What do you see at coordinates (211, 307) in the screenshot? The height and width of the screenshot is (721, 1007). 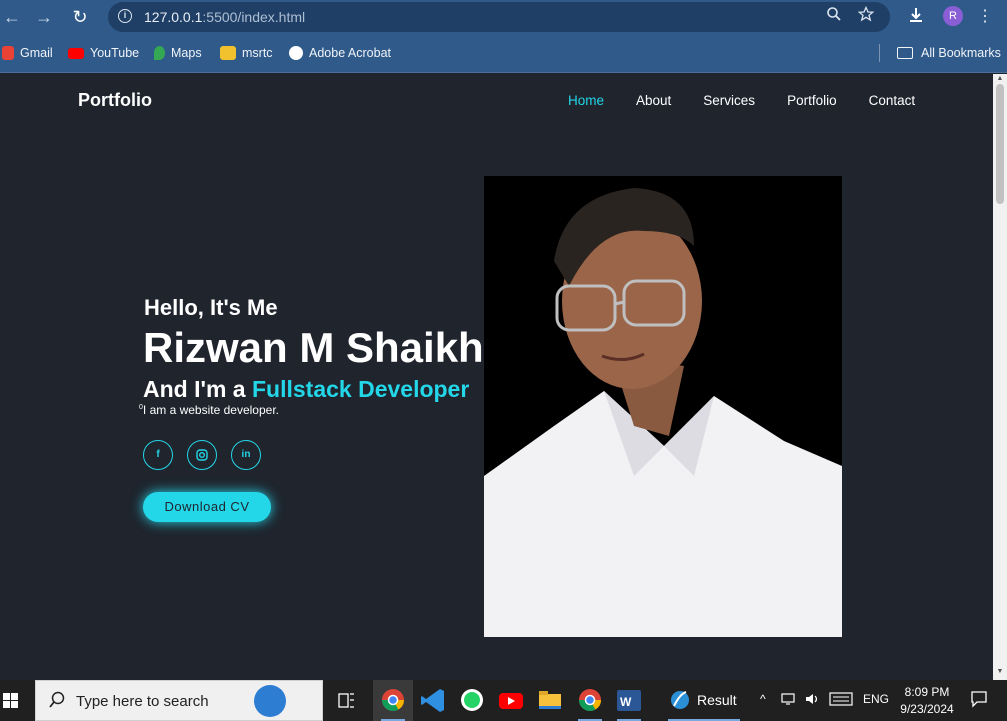 I see `hero-greeting: Hello, It's Me` at bounding box center [211, 307].